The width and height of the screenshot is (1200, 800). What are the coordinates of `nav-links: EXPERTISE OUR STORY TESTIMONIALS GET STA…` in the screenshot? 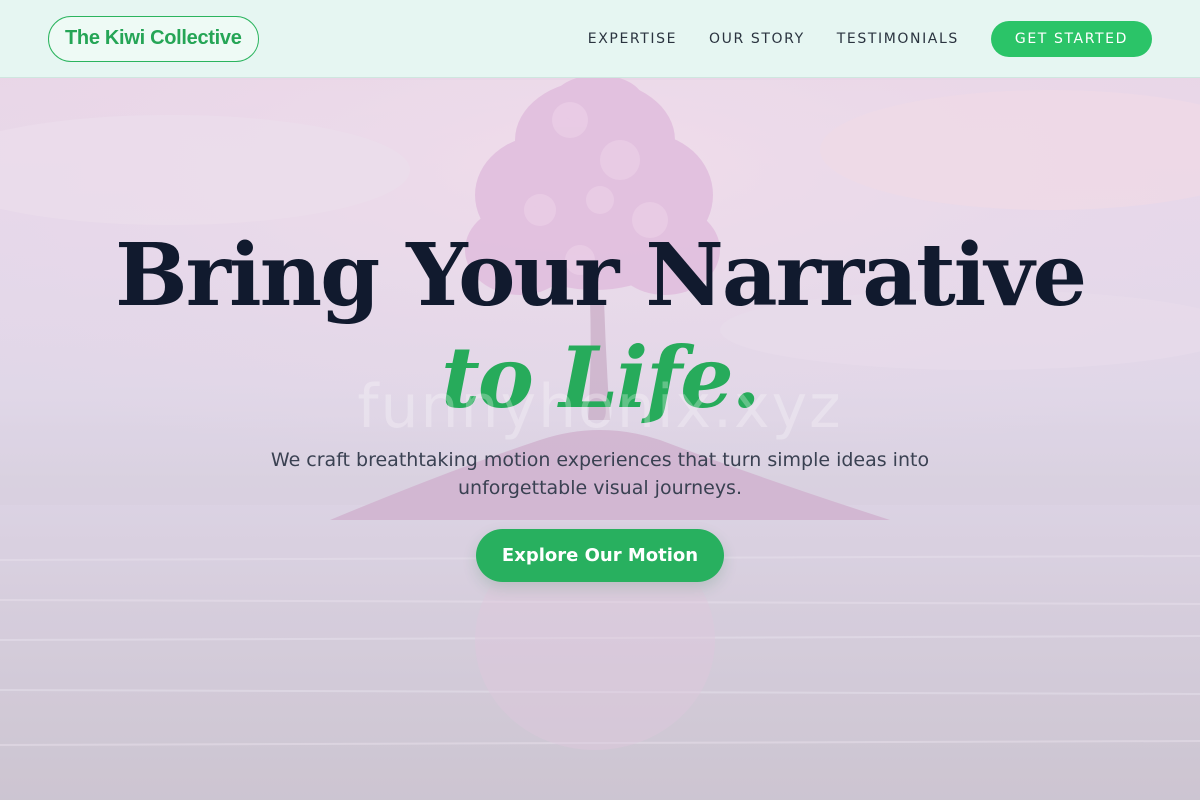 It's located at (870, 39).